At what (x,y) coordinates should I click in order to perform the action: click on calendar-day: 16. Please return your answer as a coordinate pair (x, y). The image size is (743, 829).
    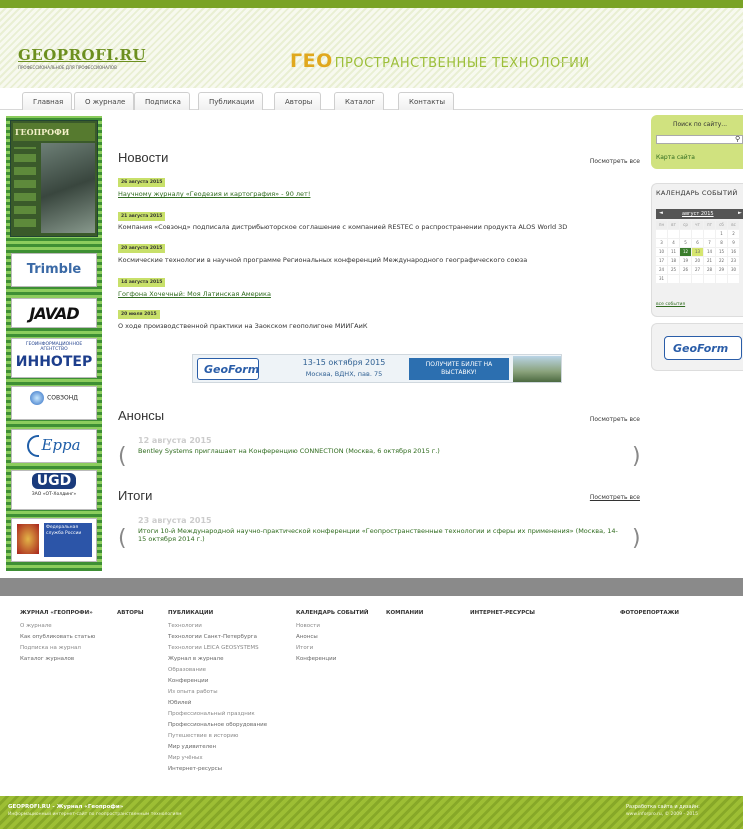
    Looking at the image, I should click on (733, 252).